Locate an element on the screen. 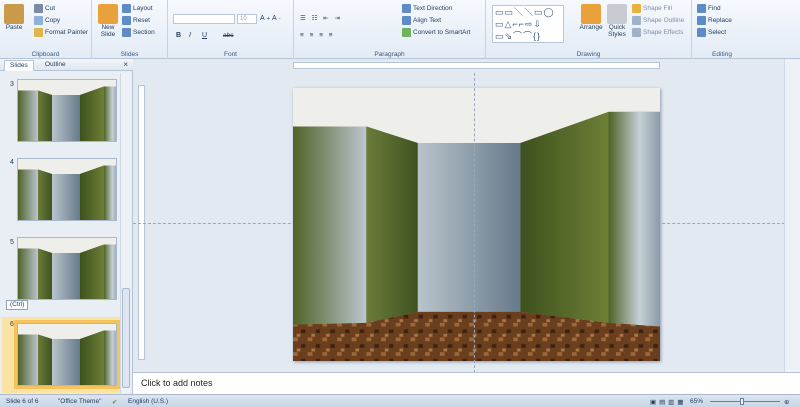 This screenshot has height=407, width=800. copy-icon is located at coordinates (38, 20).